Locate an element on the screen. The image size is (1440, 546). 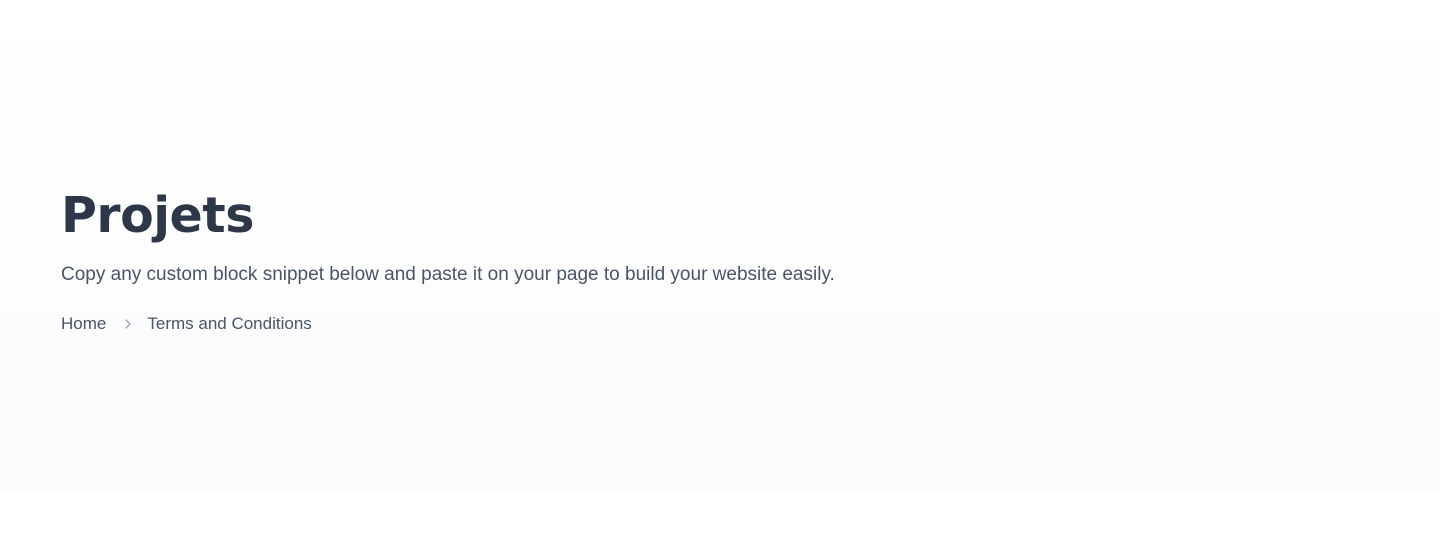
chevron-right-icon is located at coordinates (128, 324).